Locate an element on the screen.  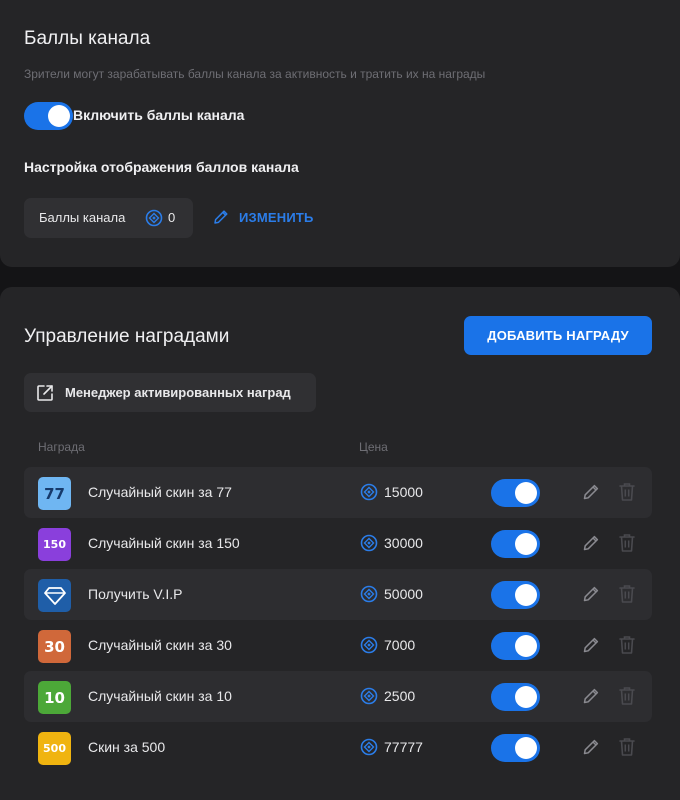
diamond-icon is located at coordinates (54, 595).